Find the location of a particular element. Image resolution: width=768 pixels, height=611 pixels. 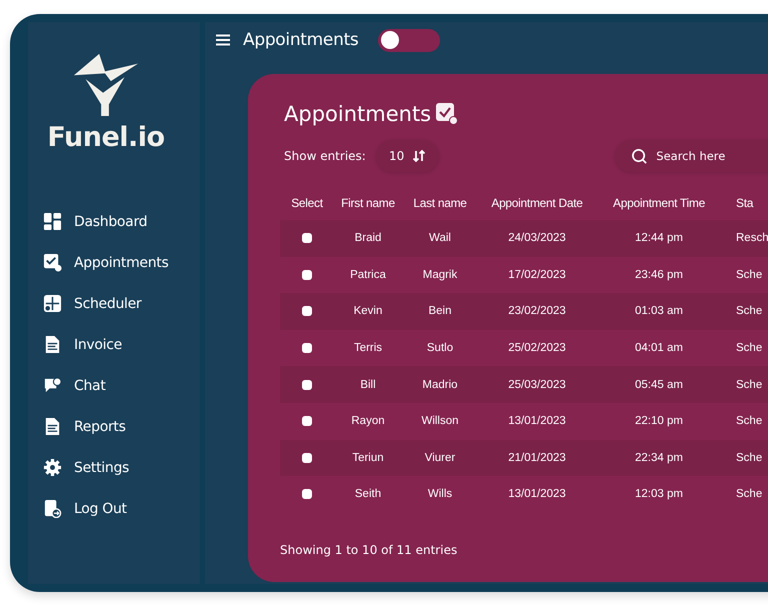

table-cell-text: Braid is located at coordinates (368, 238).